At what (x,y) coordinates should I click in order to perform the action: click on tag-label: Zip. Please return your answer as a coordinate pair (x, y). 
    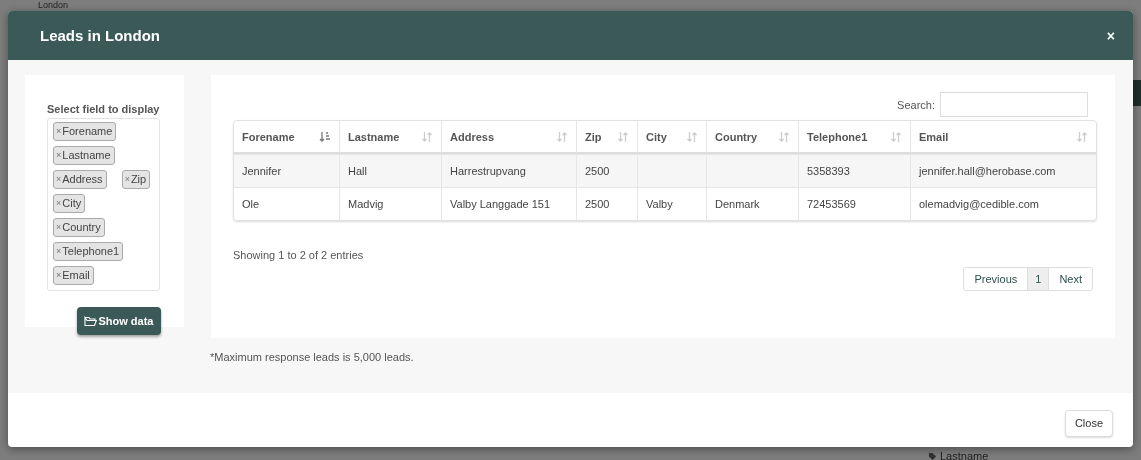
    Looking at the image, I should click on (138, 179).